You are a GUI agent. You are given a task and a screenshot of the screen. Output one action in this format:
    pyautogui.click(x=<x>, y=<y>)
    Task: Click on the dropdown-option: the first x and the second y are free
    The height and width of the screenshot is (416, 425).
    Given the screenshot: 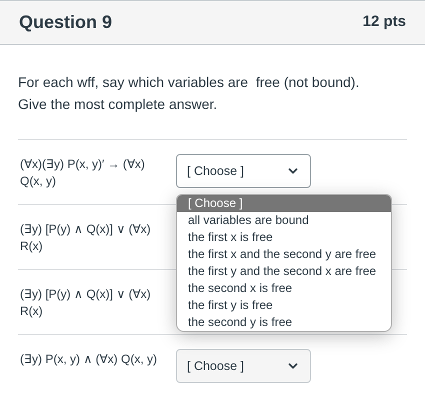 What is the action you would take?
    pyautogui.click(x=284, y=254)
    